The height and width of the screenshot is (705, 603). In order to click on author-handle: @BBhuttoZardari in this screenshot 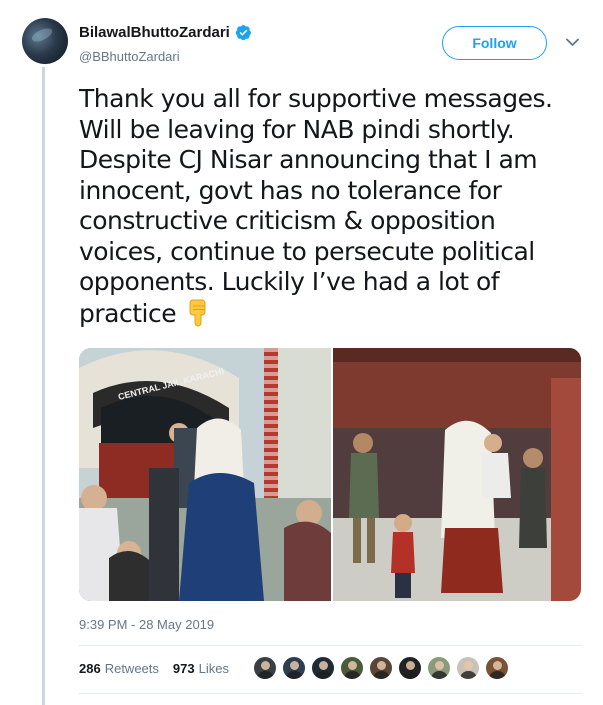, I will do `click(129, 56)`.